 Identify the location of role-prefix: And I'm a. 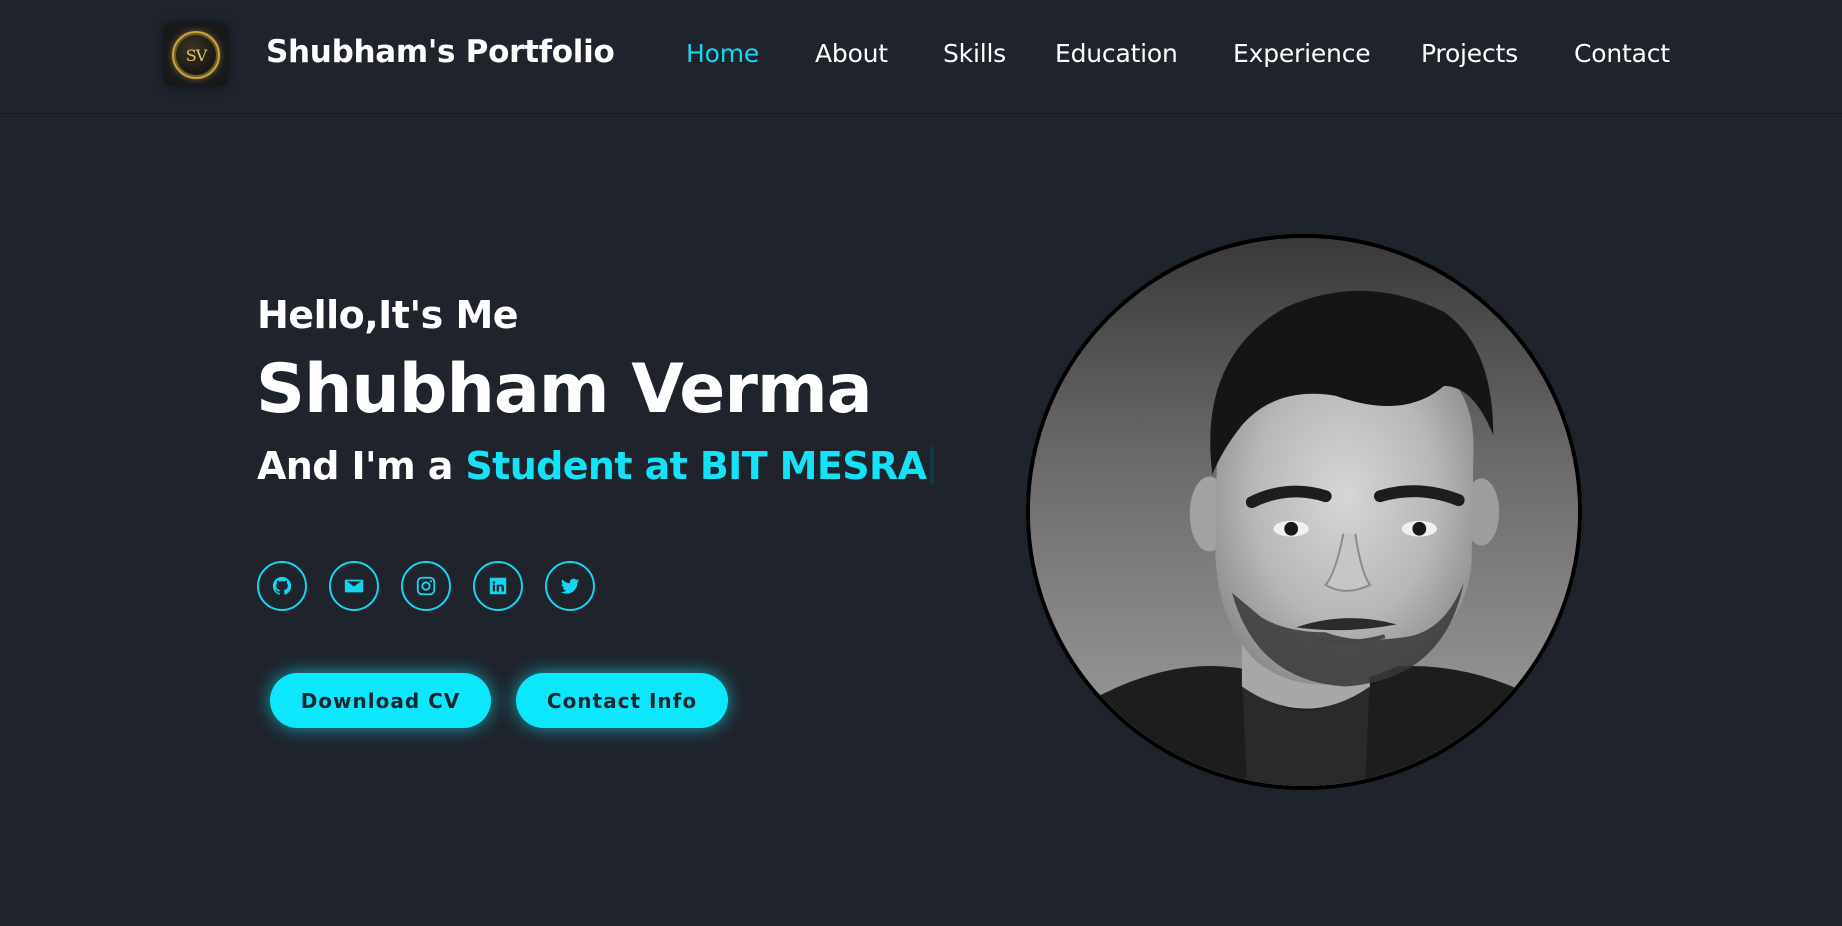
(361, 466).